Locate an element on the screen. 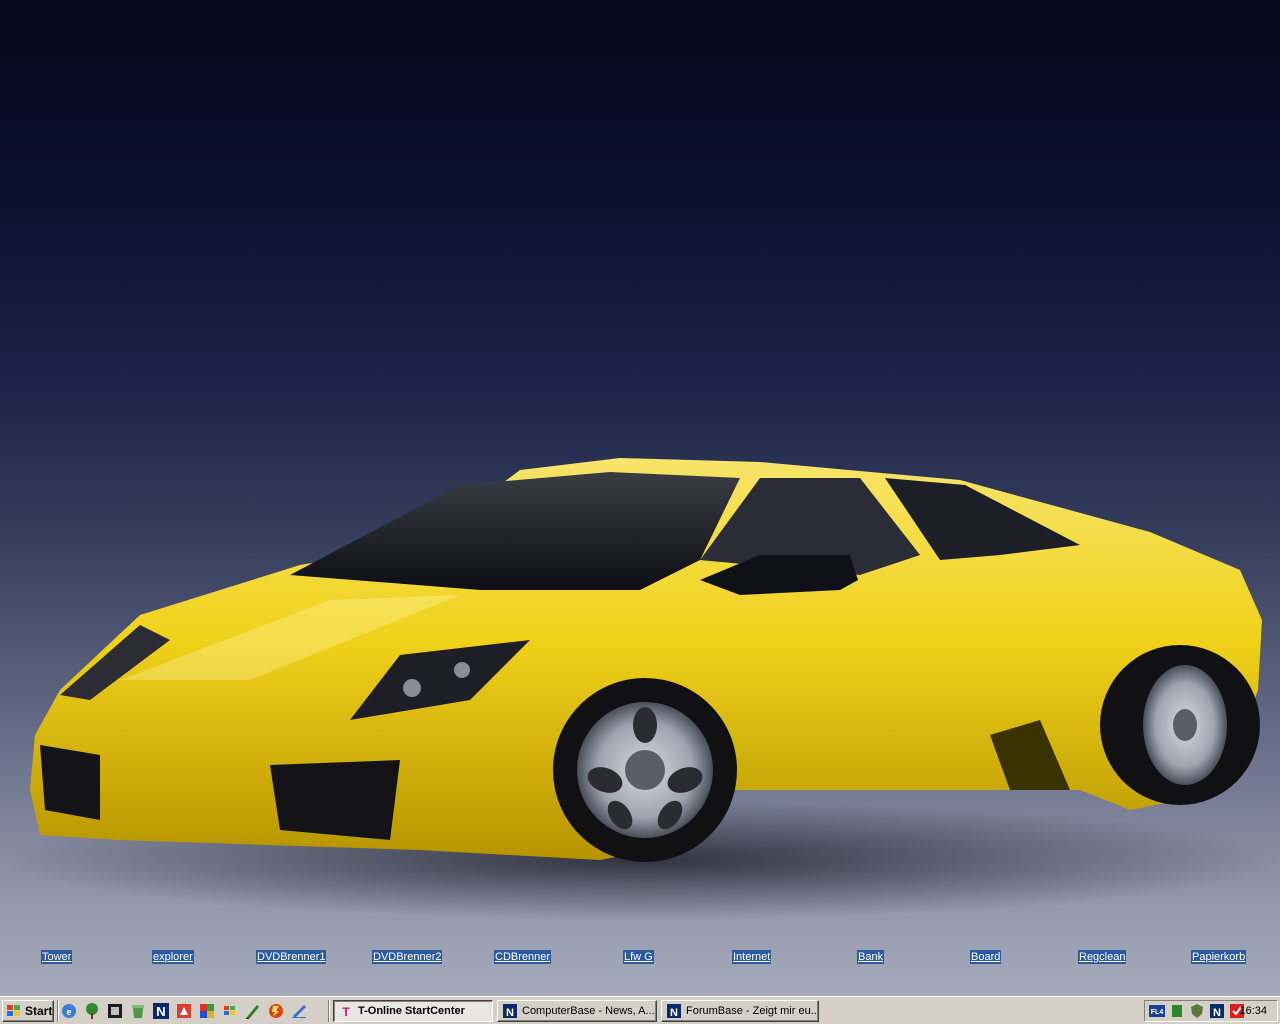 The height and width of the screenshot is (1024, 1280). task-button-t-online: T T-Online StartCenter is located at coordinates (413, 1011).